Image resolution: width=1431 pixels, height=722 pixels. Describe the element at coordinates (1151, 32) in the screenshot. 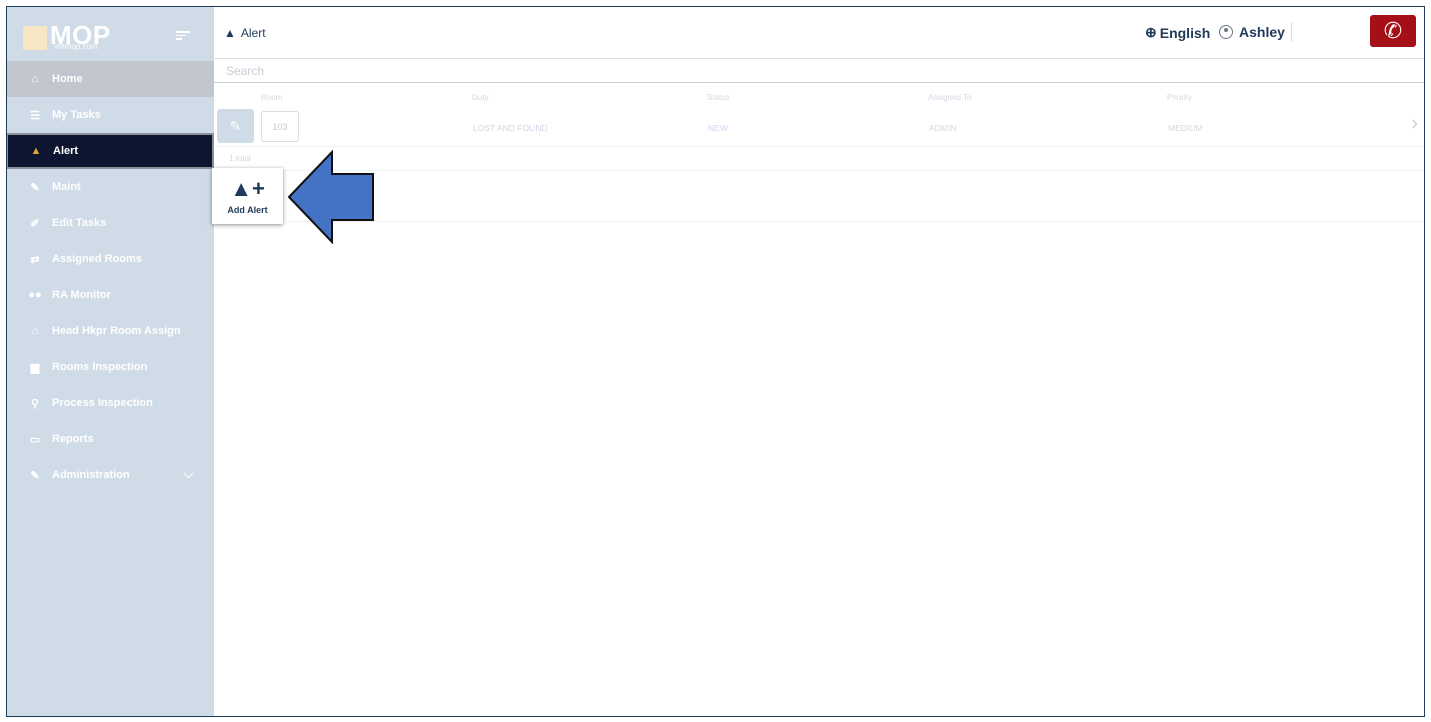

I see `globe-icon: ⊕` at that location.